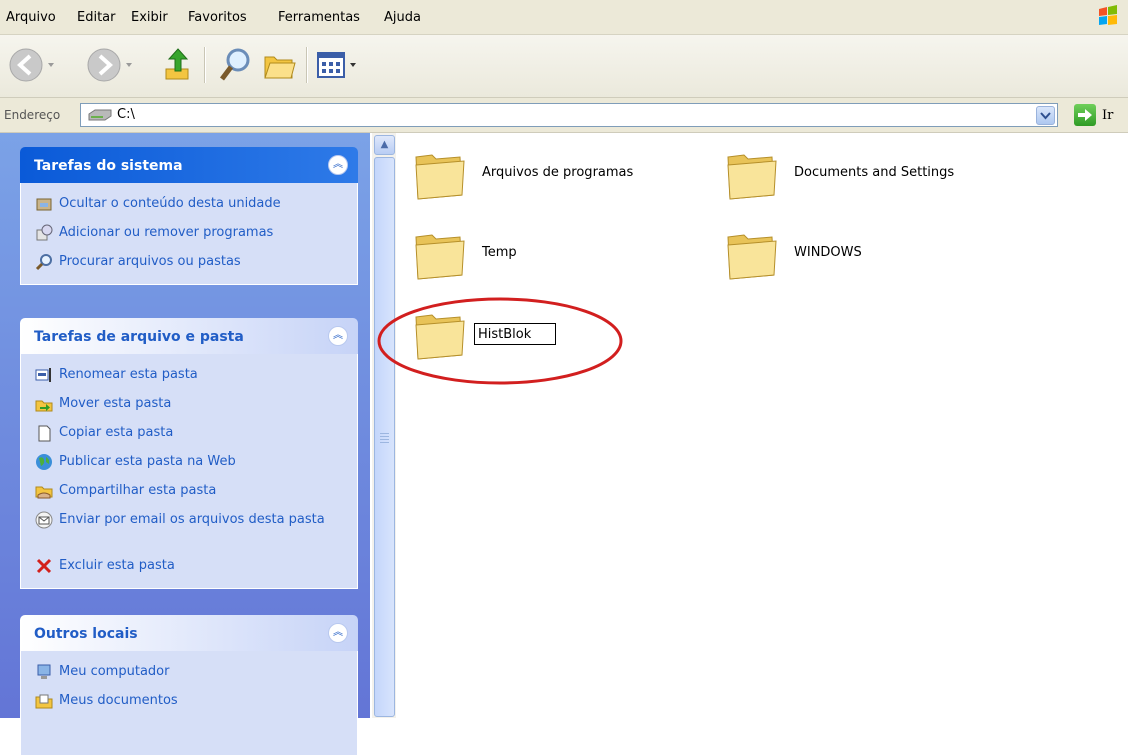 This screenshot has height=756, width=1128. Describe the element at coordinates (189, 530) in the screenshot. I see `task-email-files: Enviar por email os arquivos desta pasta` at that location.